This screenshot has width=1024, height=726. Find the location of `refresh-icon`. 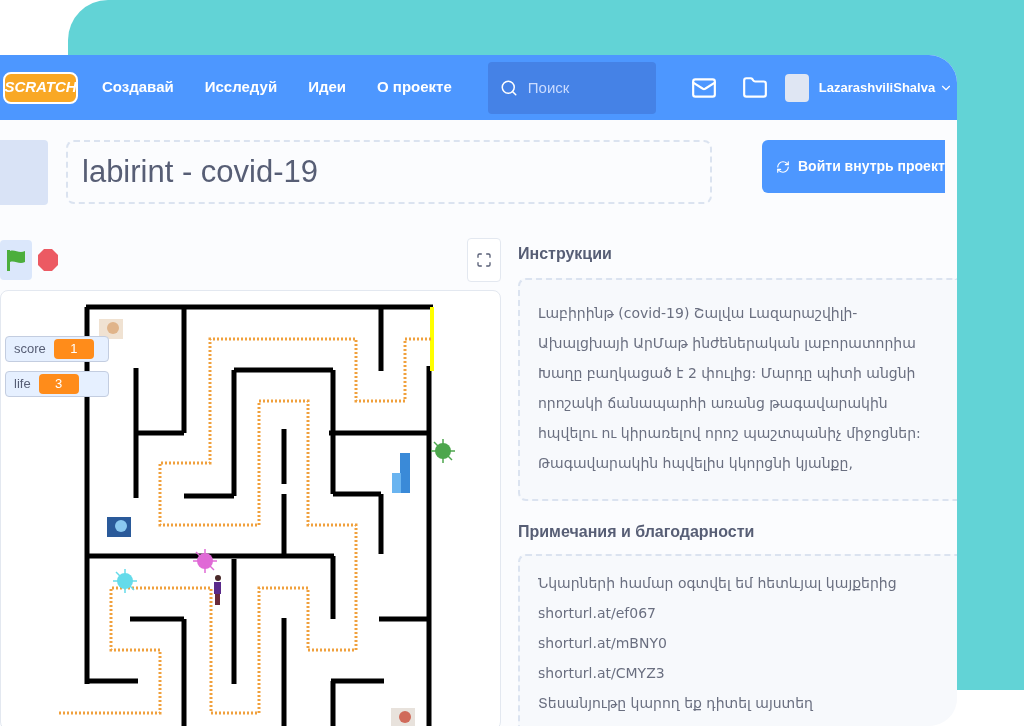

refresh-icon is located at coordinates (783, 166).